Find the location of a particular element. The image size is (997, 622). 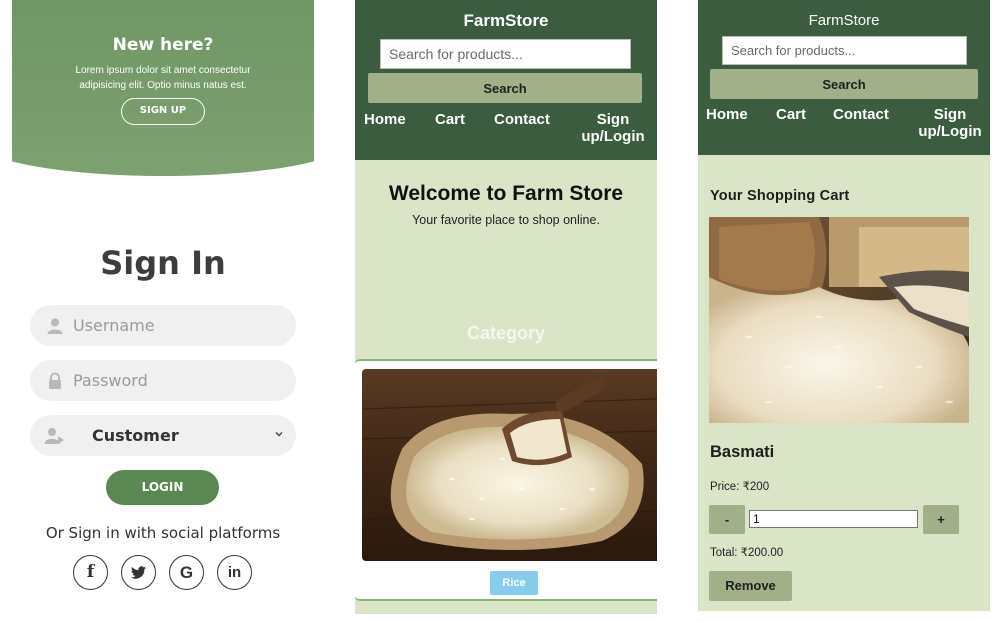

product-image is located at coordinates (839, 320).